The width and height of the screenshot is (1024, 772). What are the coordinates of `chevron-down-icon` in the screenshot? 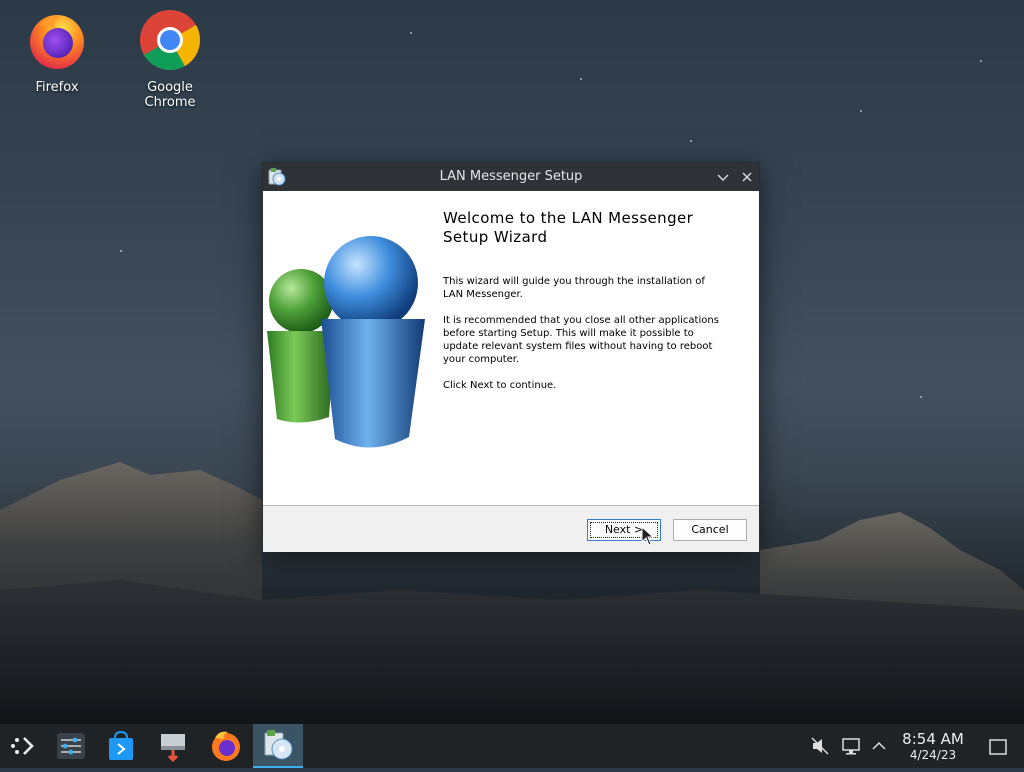 It's located at (723, 177).